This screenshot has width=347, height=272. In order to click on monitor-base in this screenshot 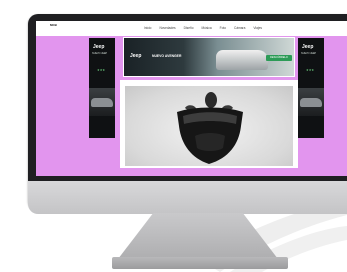, I will do `click(200, 263)`.